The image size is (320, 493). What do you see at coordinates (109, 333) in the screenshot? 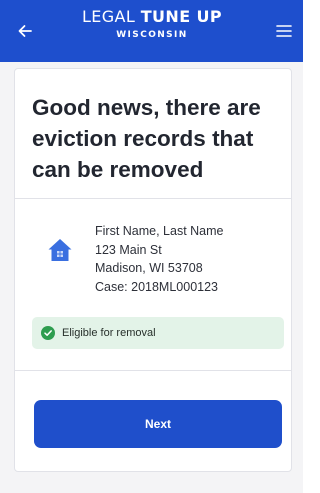
I see `eligibility-label: Eligible for removal` at bounding box center [109, 333].